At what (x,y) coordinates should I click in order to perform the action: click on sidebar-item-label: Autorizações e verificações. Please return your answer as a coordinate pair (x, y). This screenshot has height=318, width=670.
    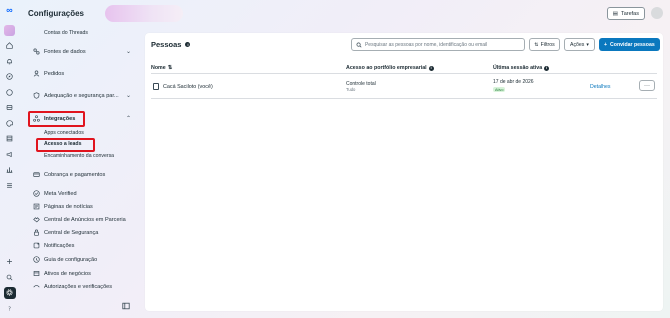
    Looking at the image, I should click on (78, 286).